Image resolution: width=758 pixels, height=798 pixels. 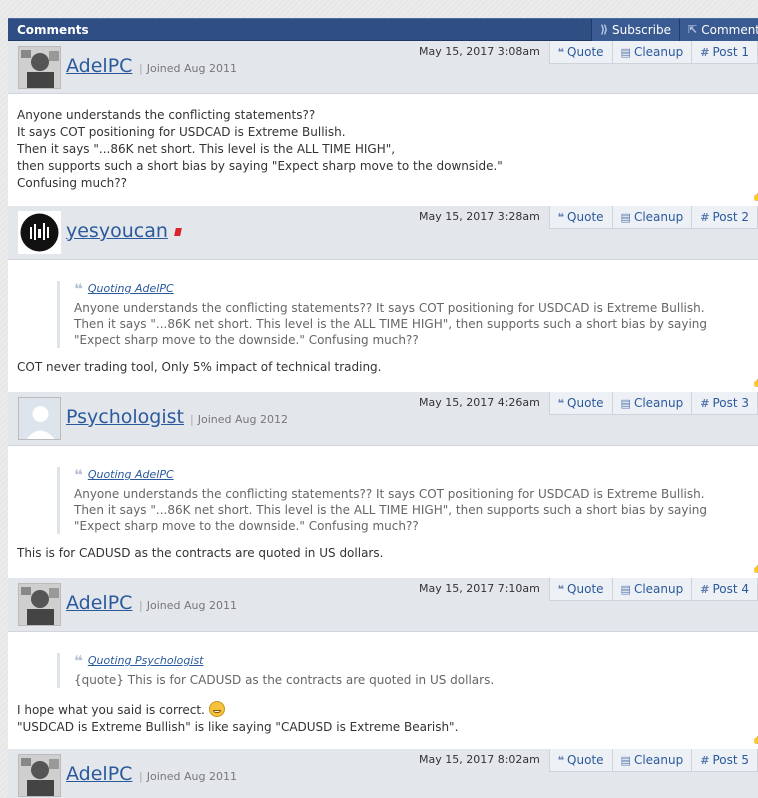 I want to click on joined-date: | Joined Aug 2012, so click(x=239, y=419).